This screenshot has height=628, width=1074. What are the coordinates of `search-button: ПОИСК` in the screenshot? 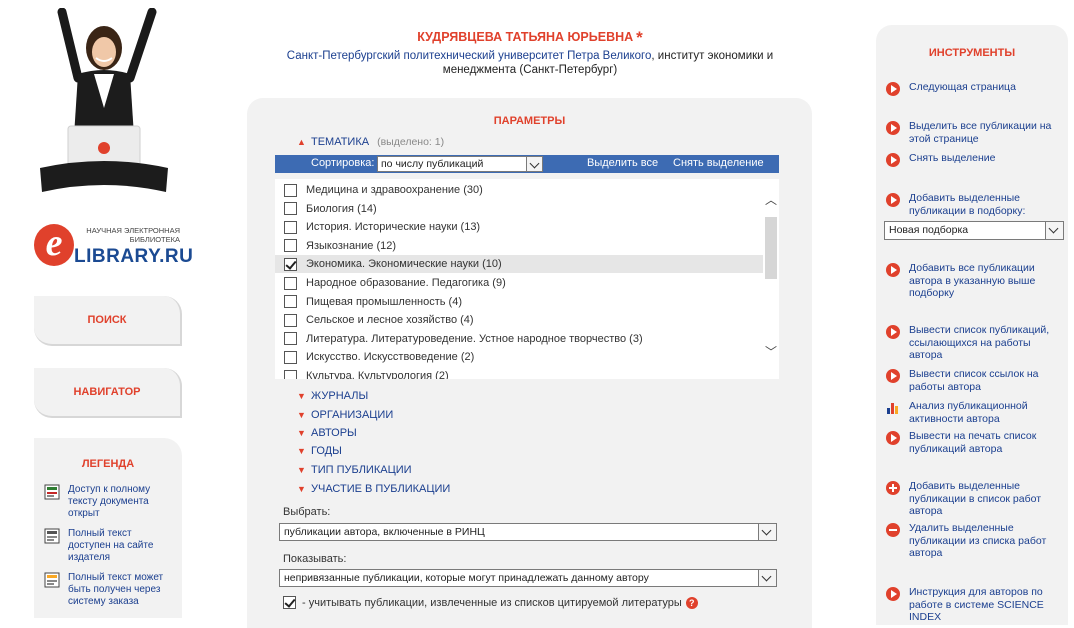 It's located at (108, 321).